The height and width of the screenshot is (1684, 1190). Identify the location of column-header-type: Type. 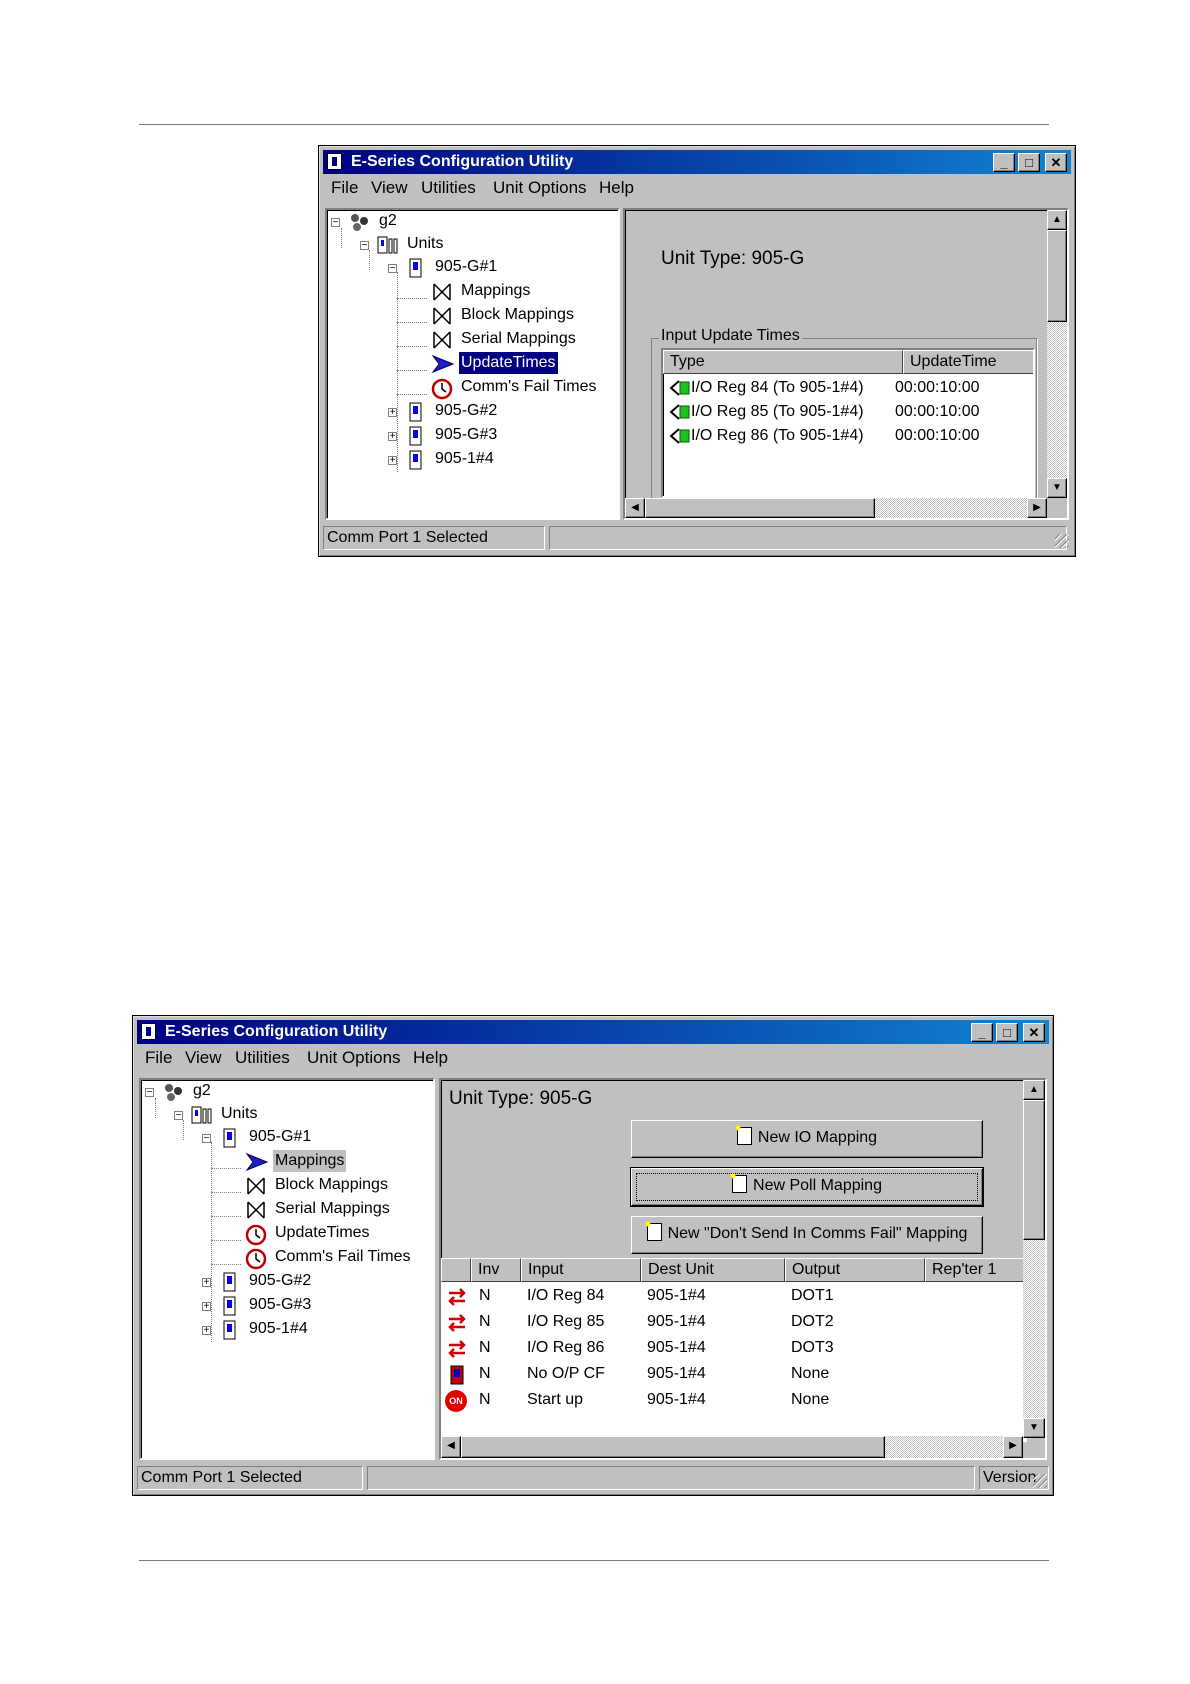
(783, 362).